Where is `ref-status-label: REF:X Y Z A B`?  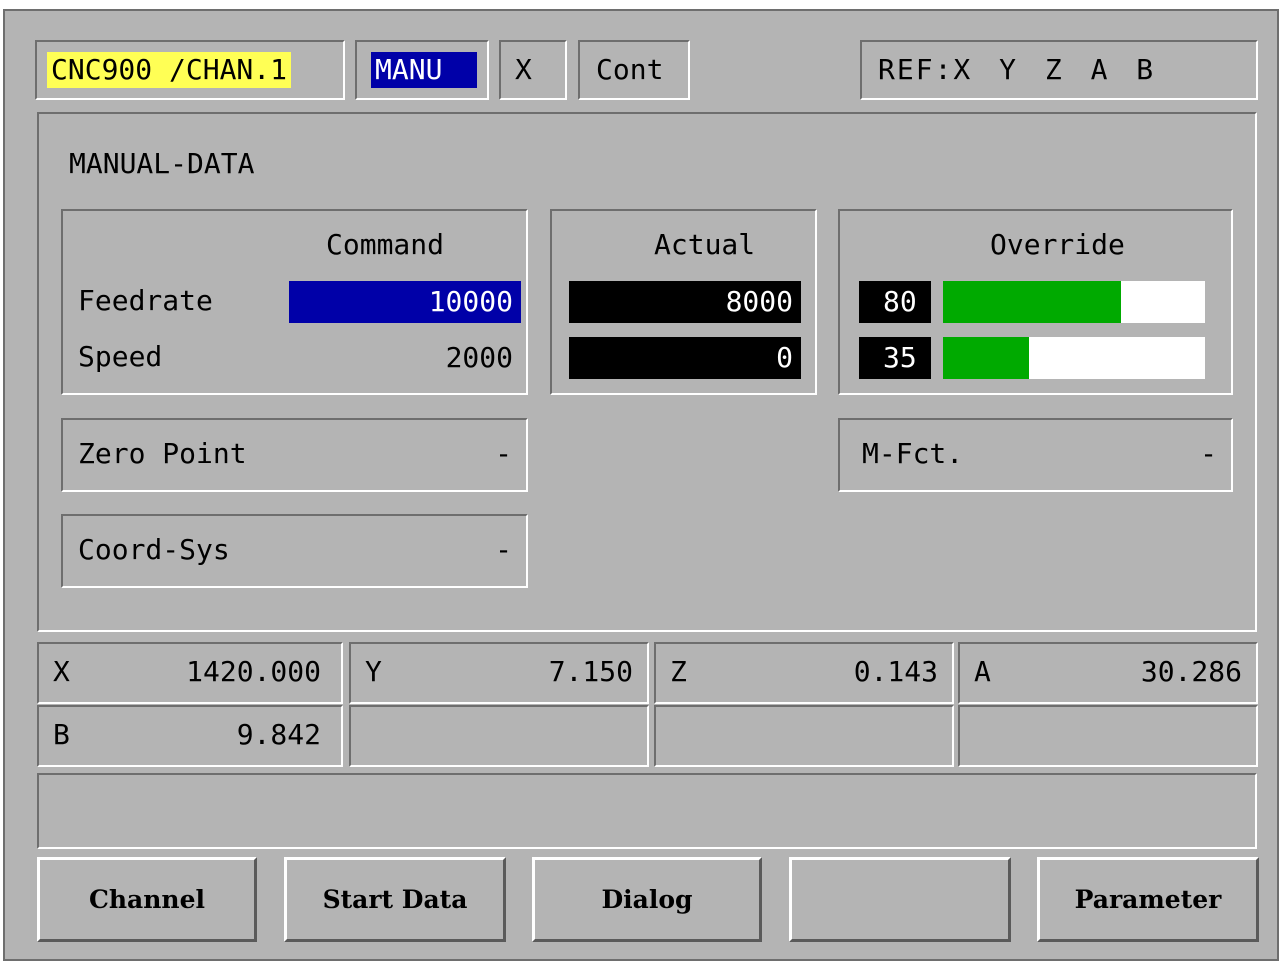 ref-status-label: REF:X Y Z A B is located at coordinates (1017, 69).